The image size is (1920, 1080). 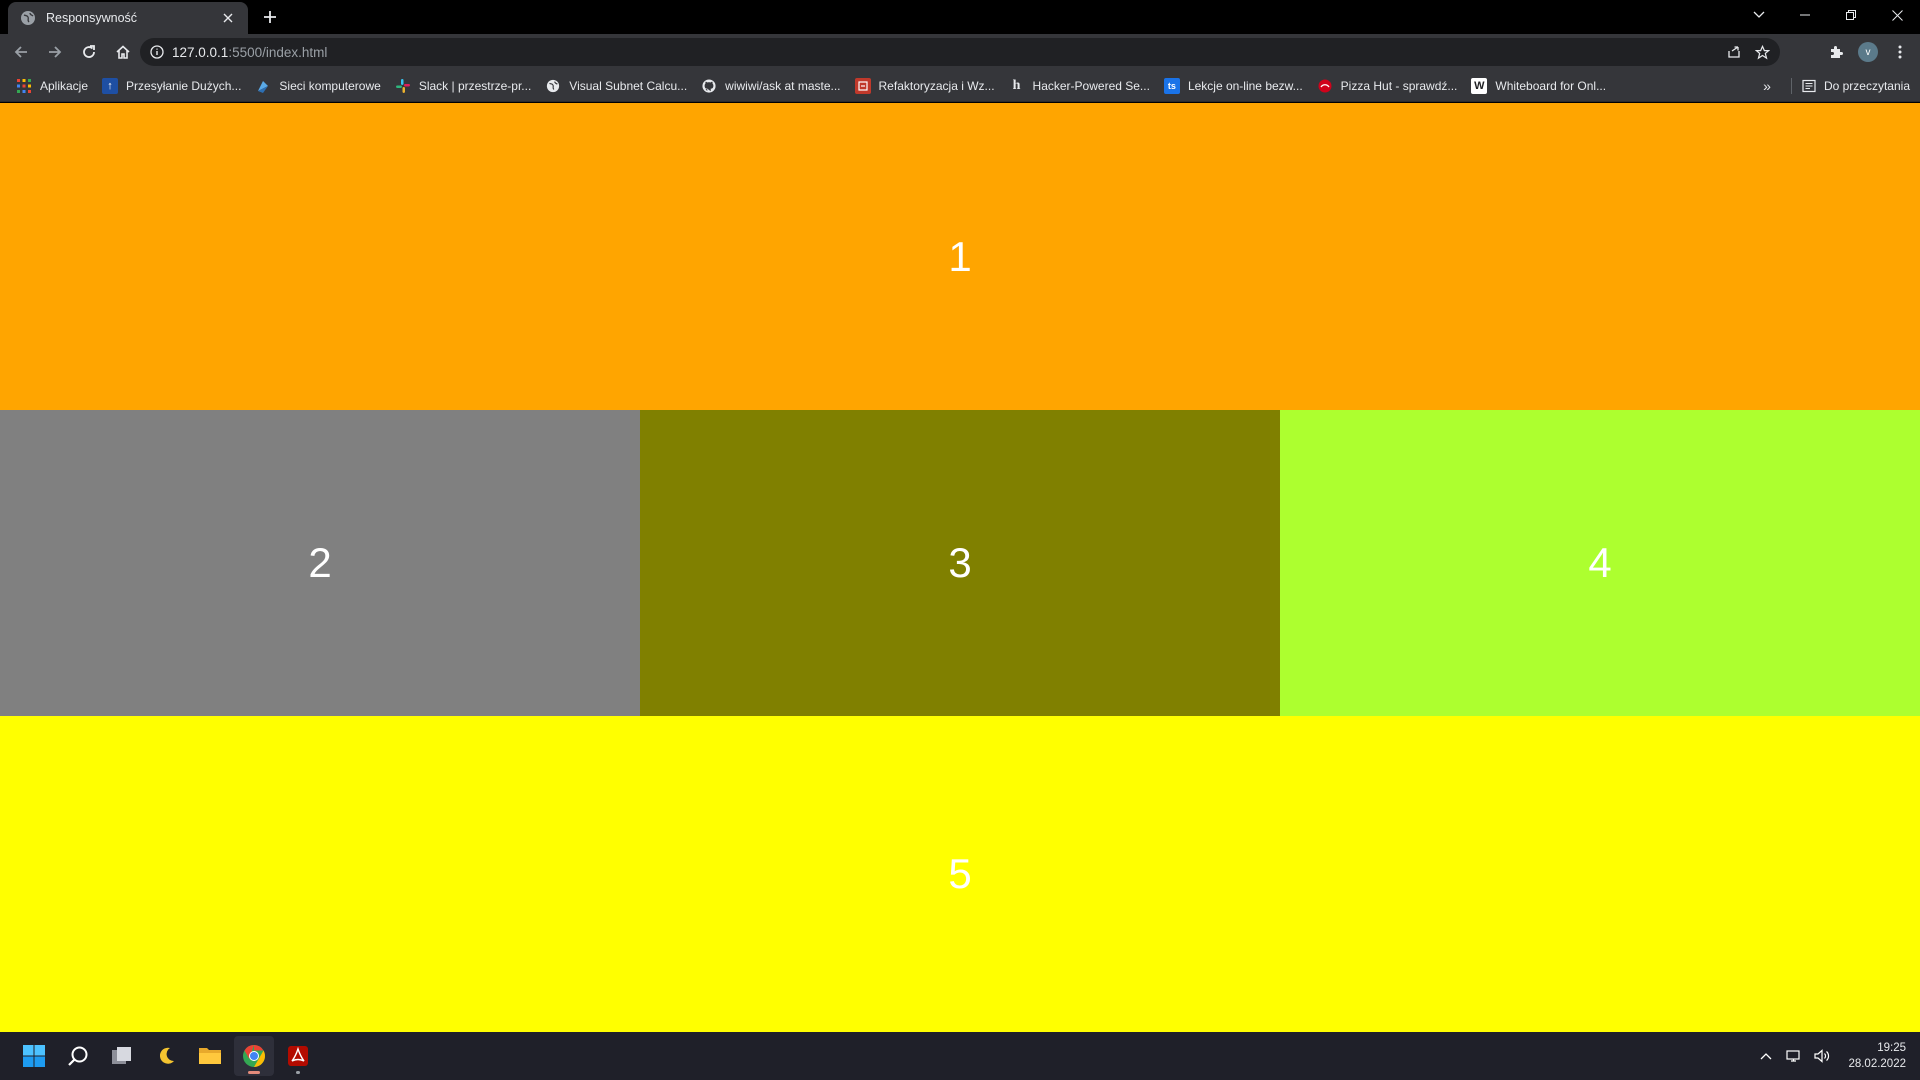 I want to click on url-host: 127.0.0.1, so click(x=200, y=52).